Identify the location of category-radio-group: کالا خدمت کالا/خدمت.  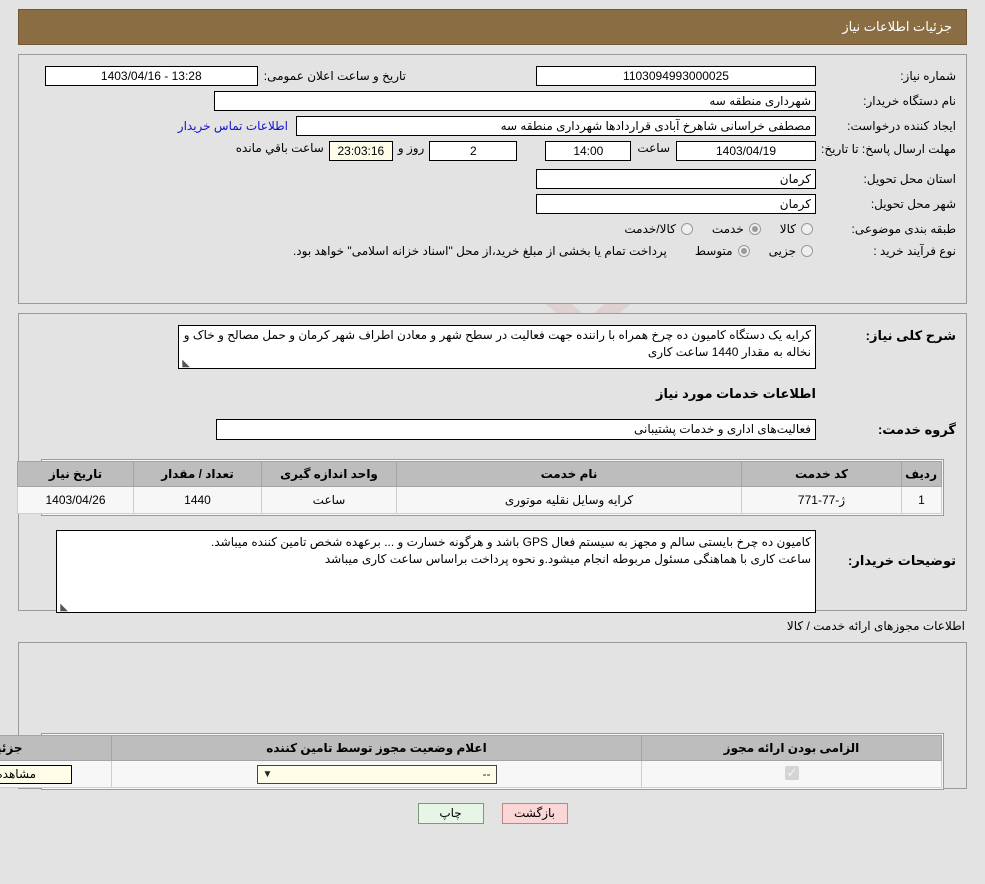
(719, 229).